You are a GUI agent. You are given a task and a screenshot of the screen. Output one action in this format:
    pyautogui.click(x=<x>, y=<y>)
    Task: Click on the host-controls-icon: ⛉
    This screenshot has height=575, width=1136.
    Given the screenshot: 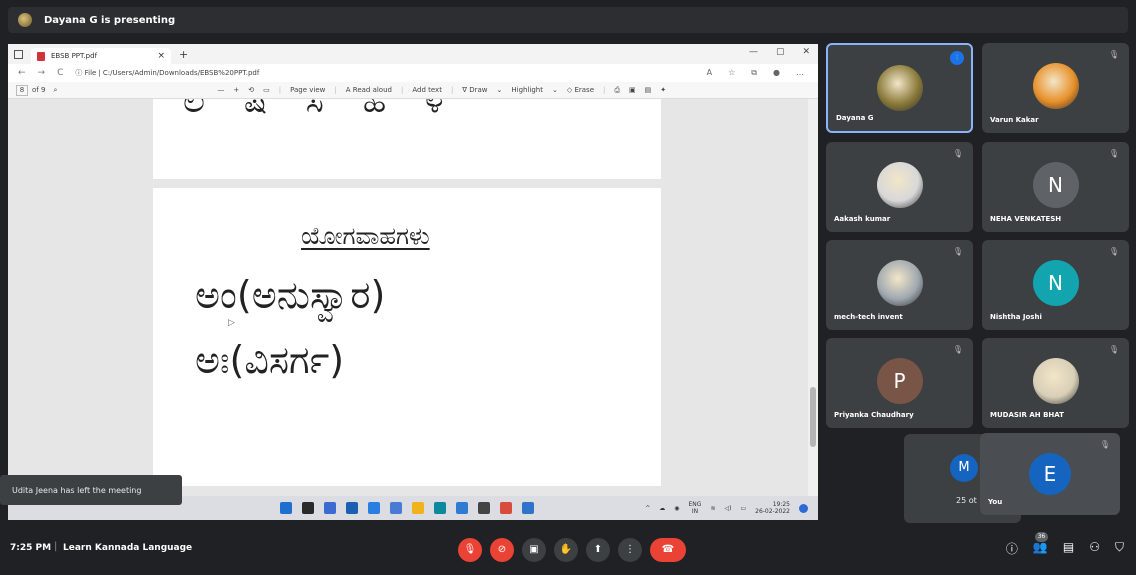 What is the action you would take?
    pyautogui.click(x=1119, y=548)
    